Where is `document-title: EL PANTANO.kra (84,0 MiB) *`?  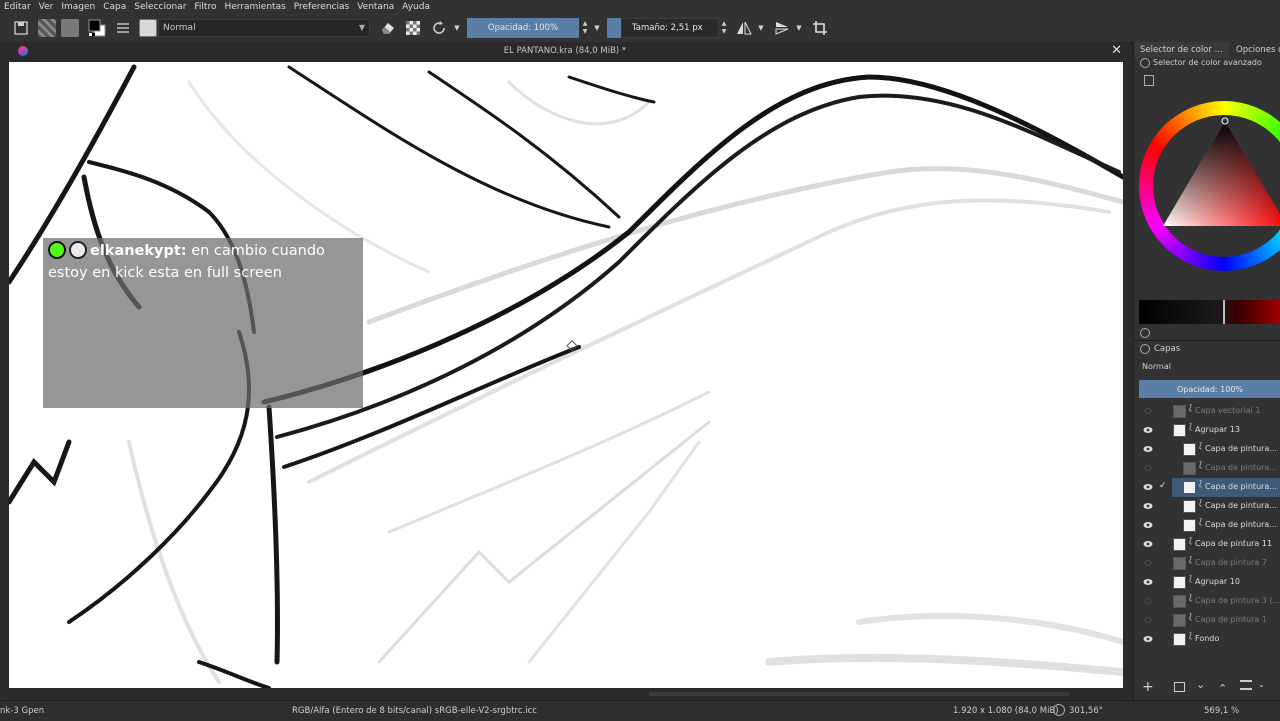
document-title: EL PANTANO.kra (84,0 MiB) * is located at coordinates (565, 51).